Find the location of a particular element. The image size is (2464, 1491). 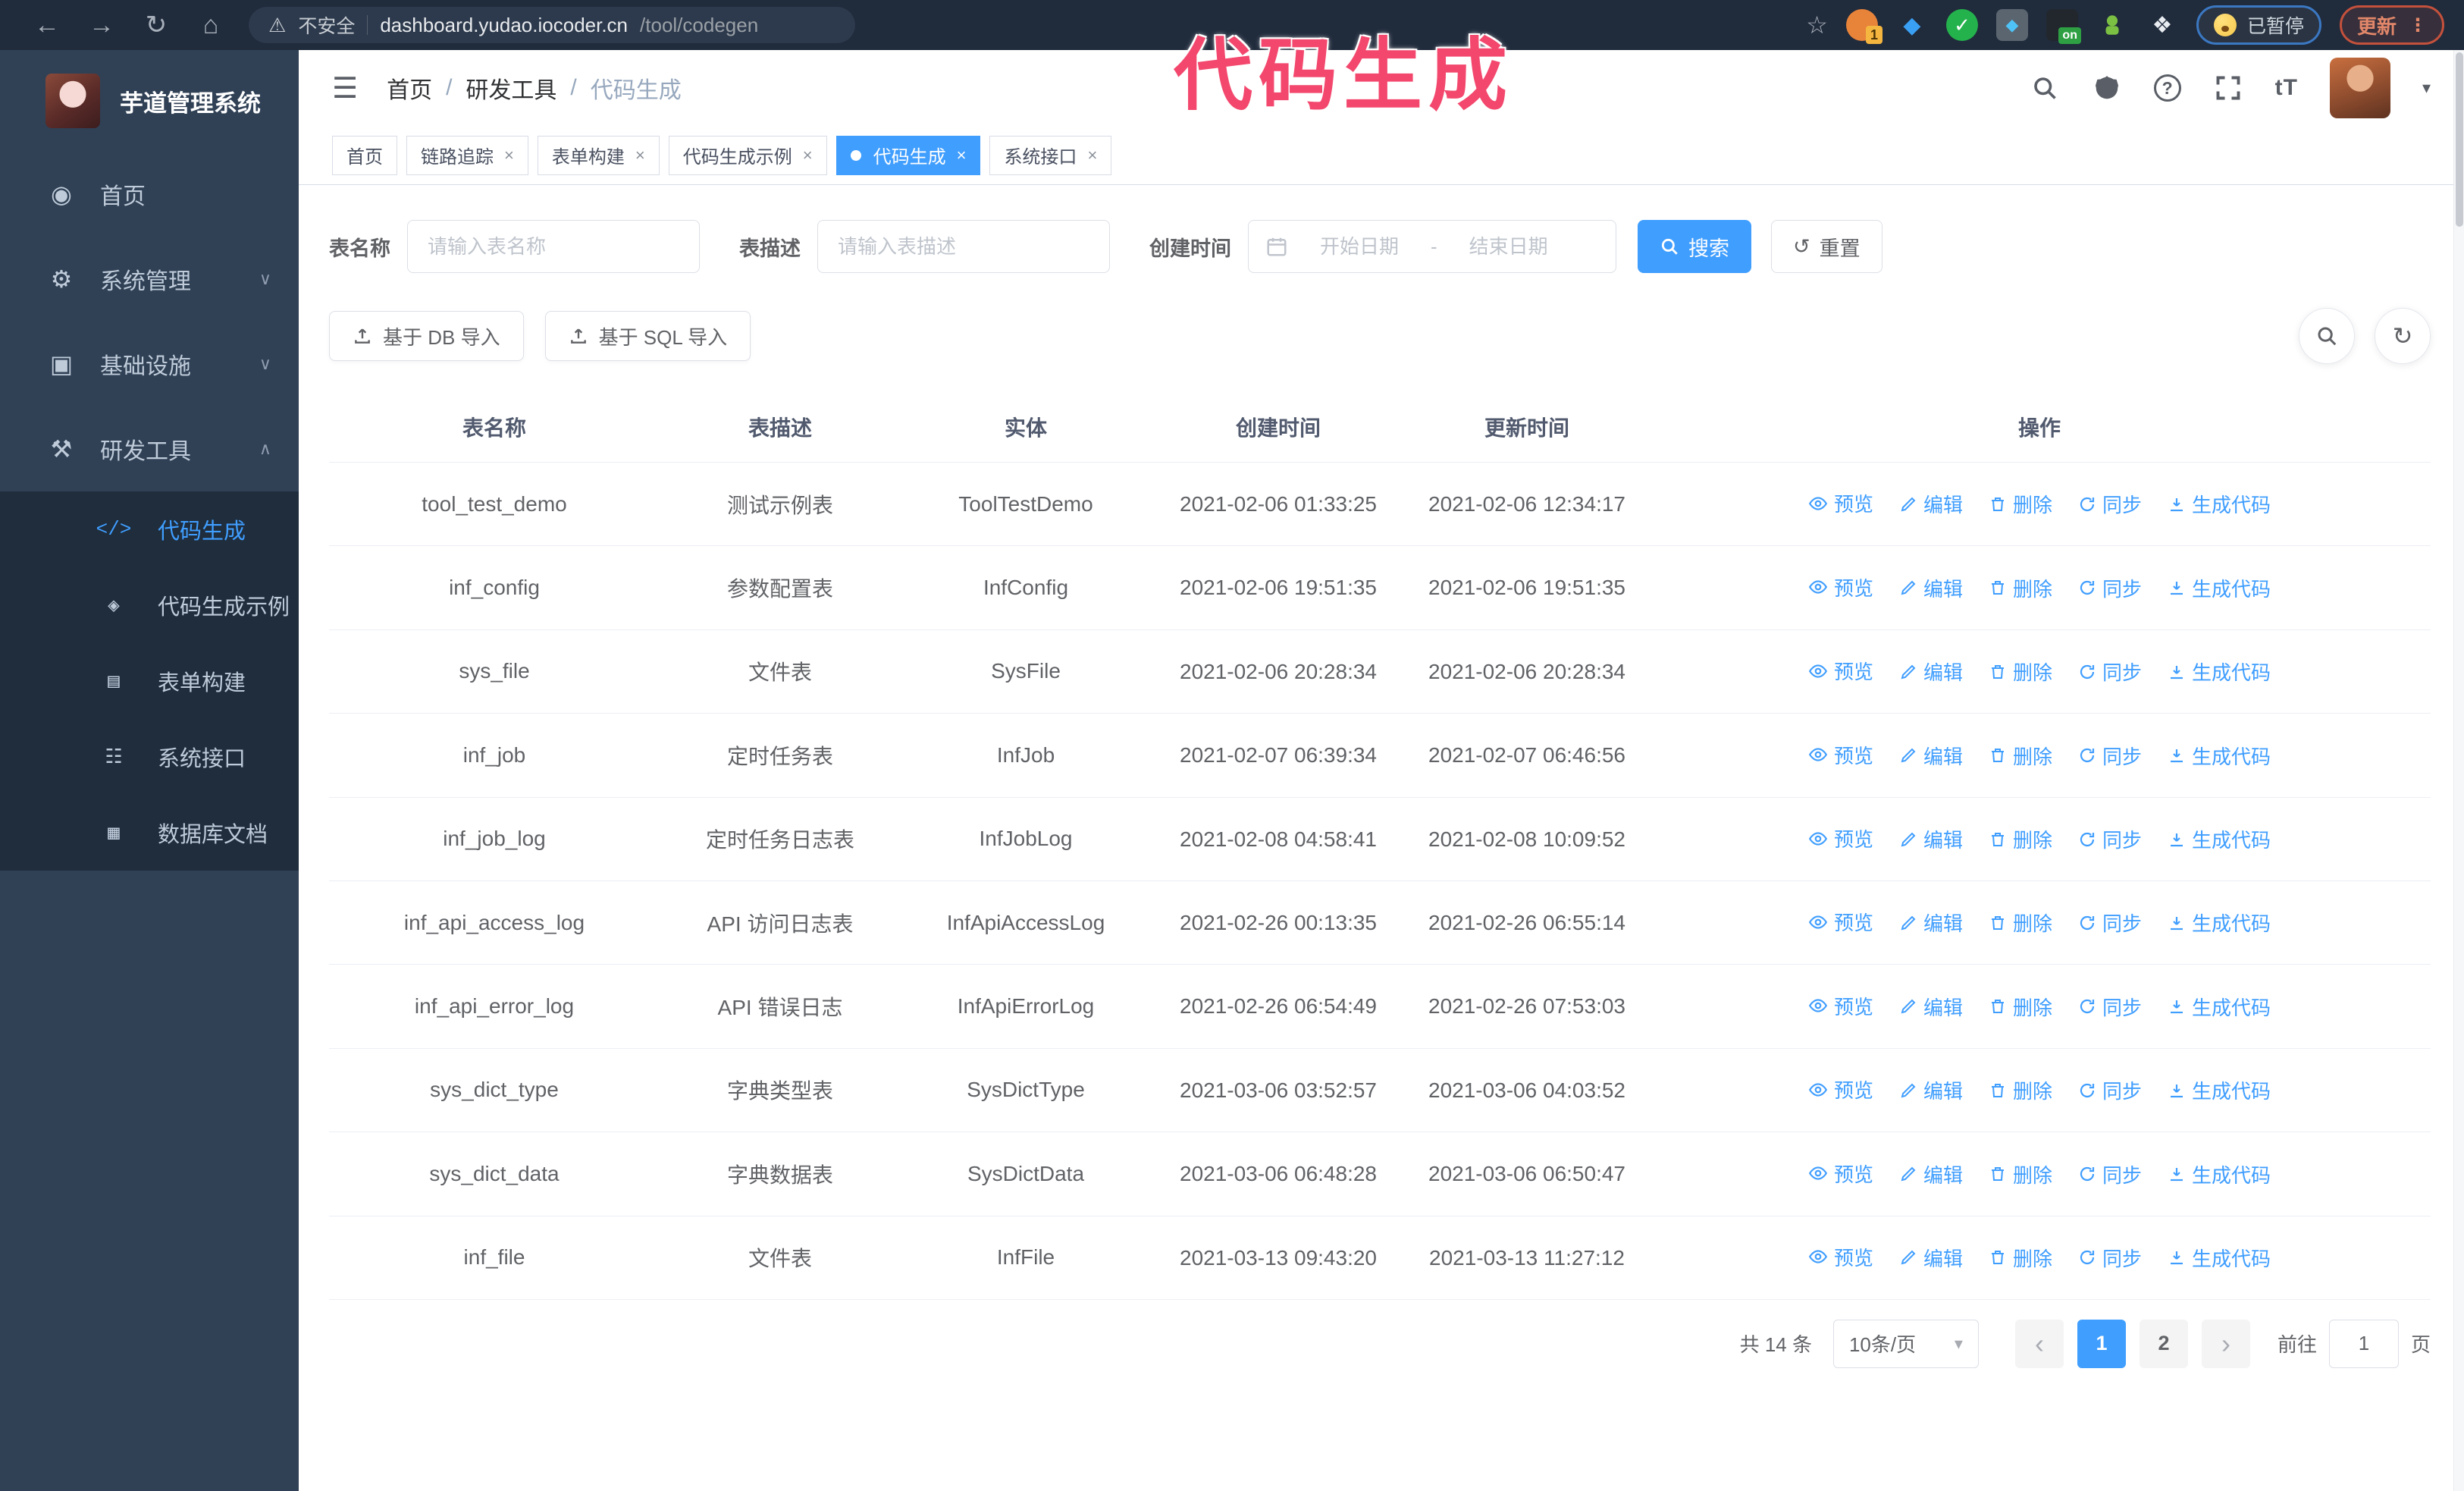

table-name-input is located at coordinates (554, 246).